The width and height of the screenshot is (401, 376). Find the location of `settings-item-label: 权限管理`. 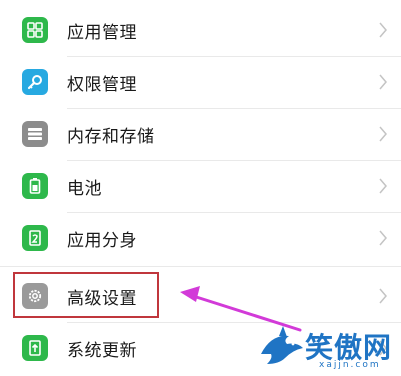

settings-item-label: 权限管理 is located at coordinates (102, 84).